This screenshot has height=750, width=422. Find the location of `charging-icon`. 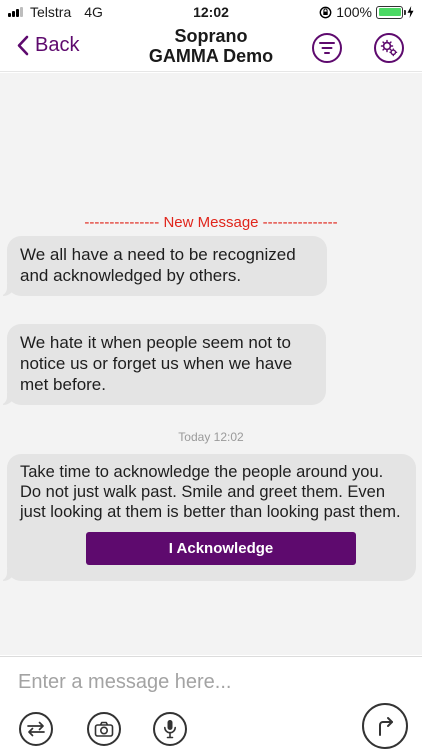

charging-icon is located at coordinates (410, 12).